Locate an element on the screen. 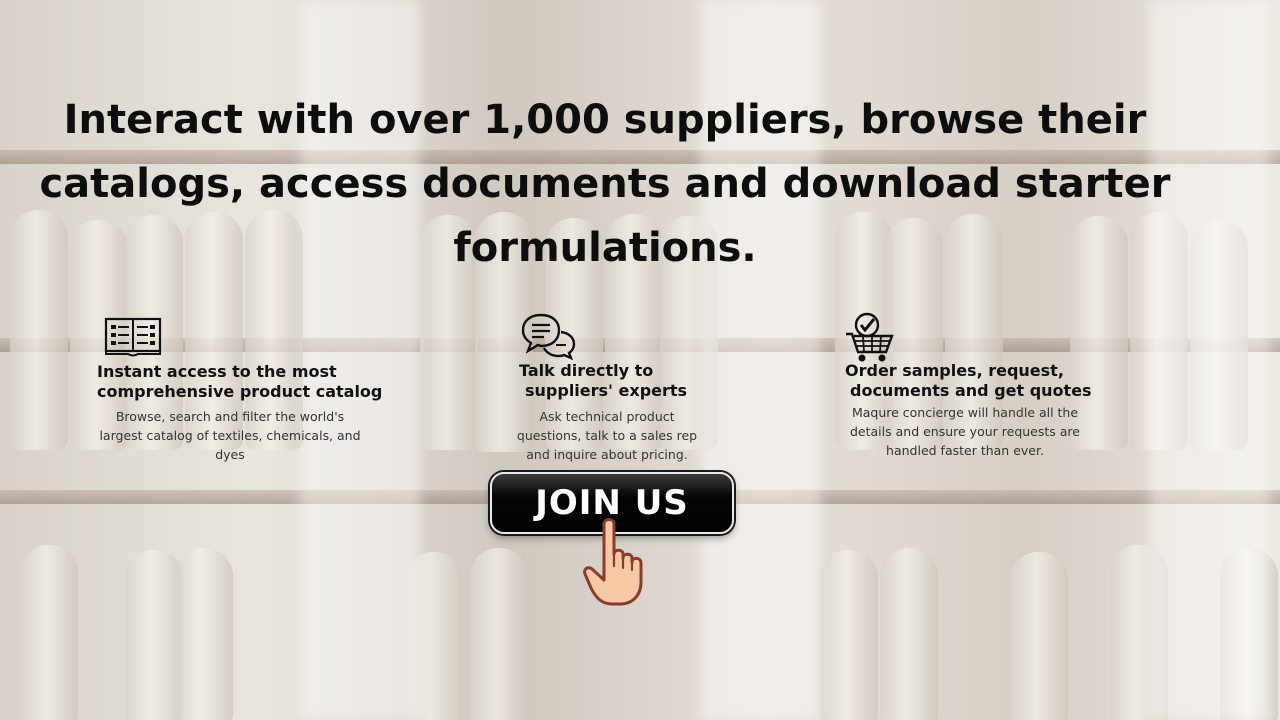  feature-title-line: suppliers' experts is located at coordinates (606, 390).